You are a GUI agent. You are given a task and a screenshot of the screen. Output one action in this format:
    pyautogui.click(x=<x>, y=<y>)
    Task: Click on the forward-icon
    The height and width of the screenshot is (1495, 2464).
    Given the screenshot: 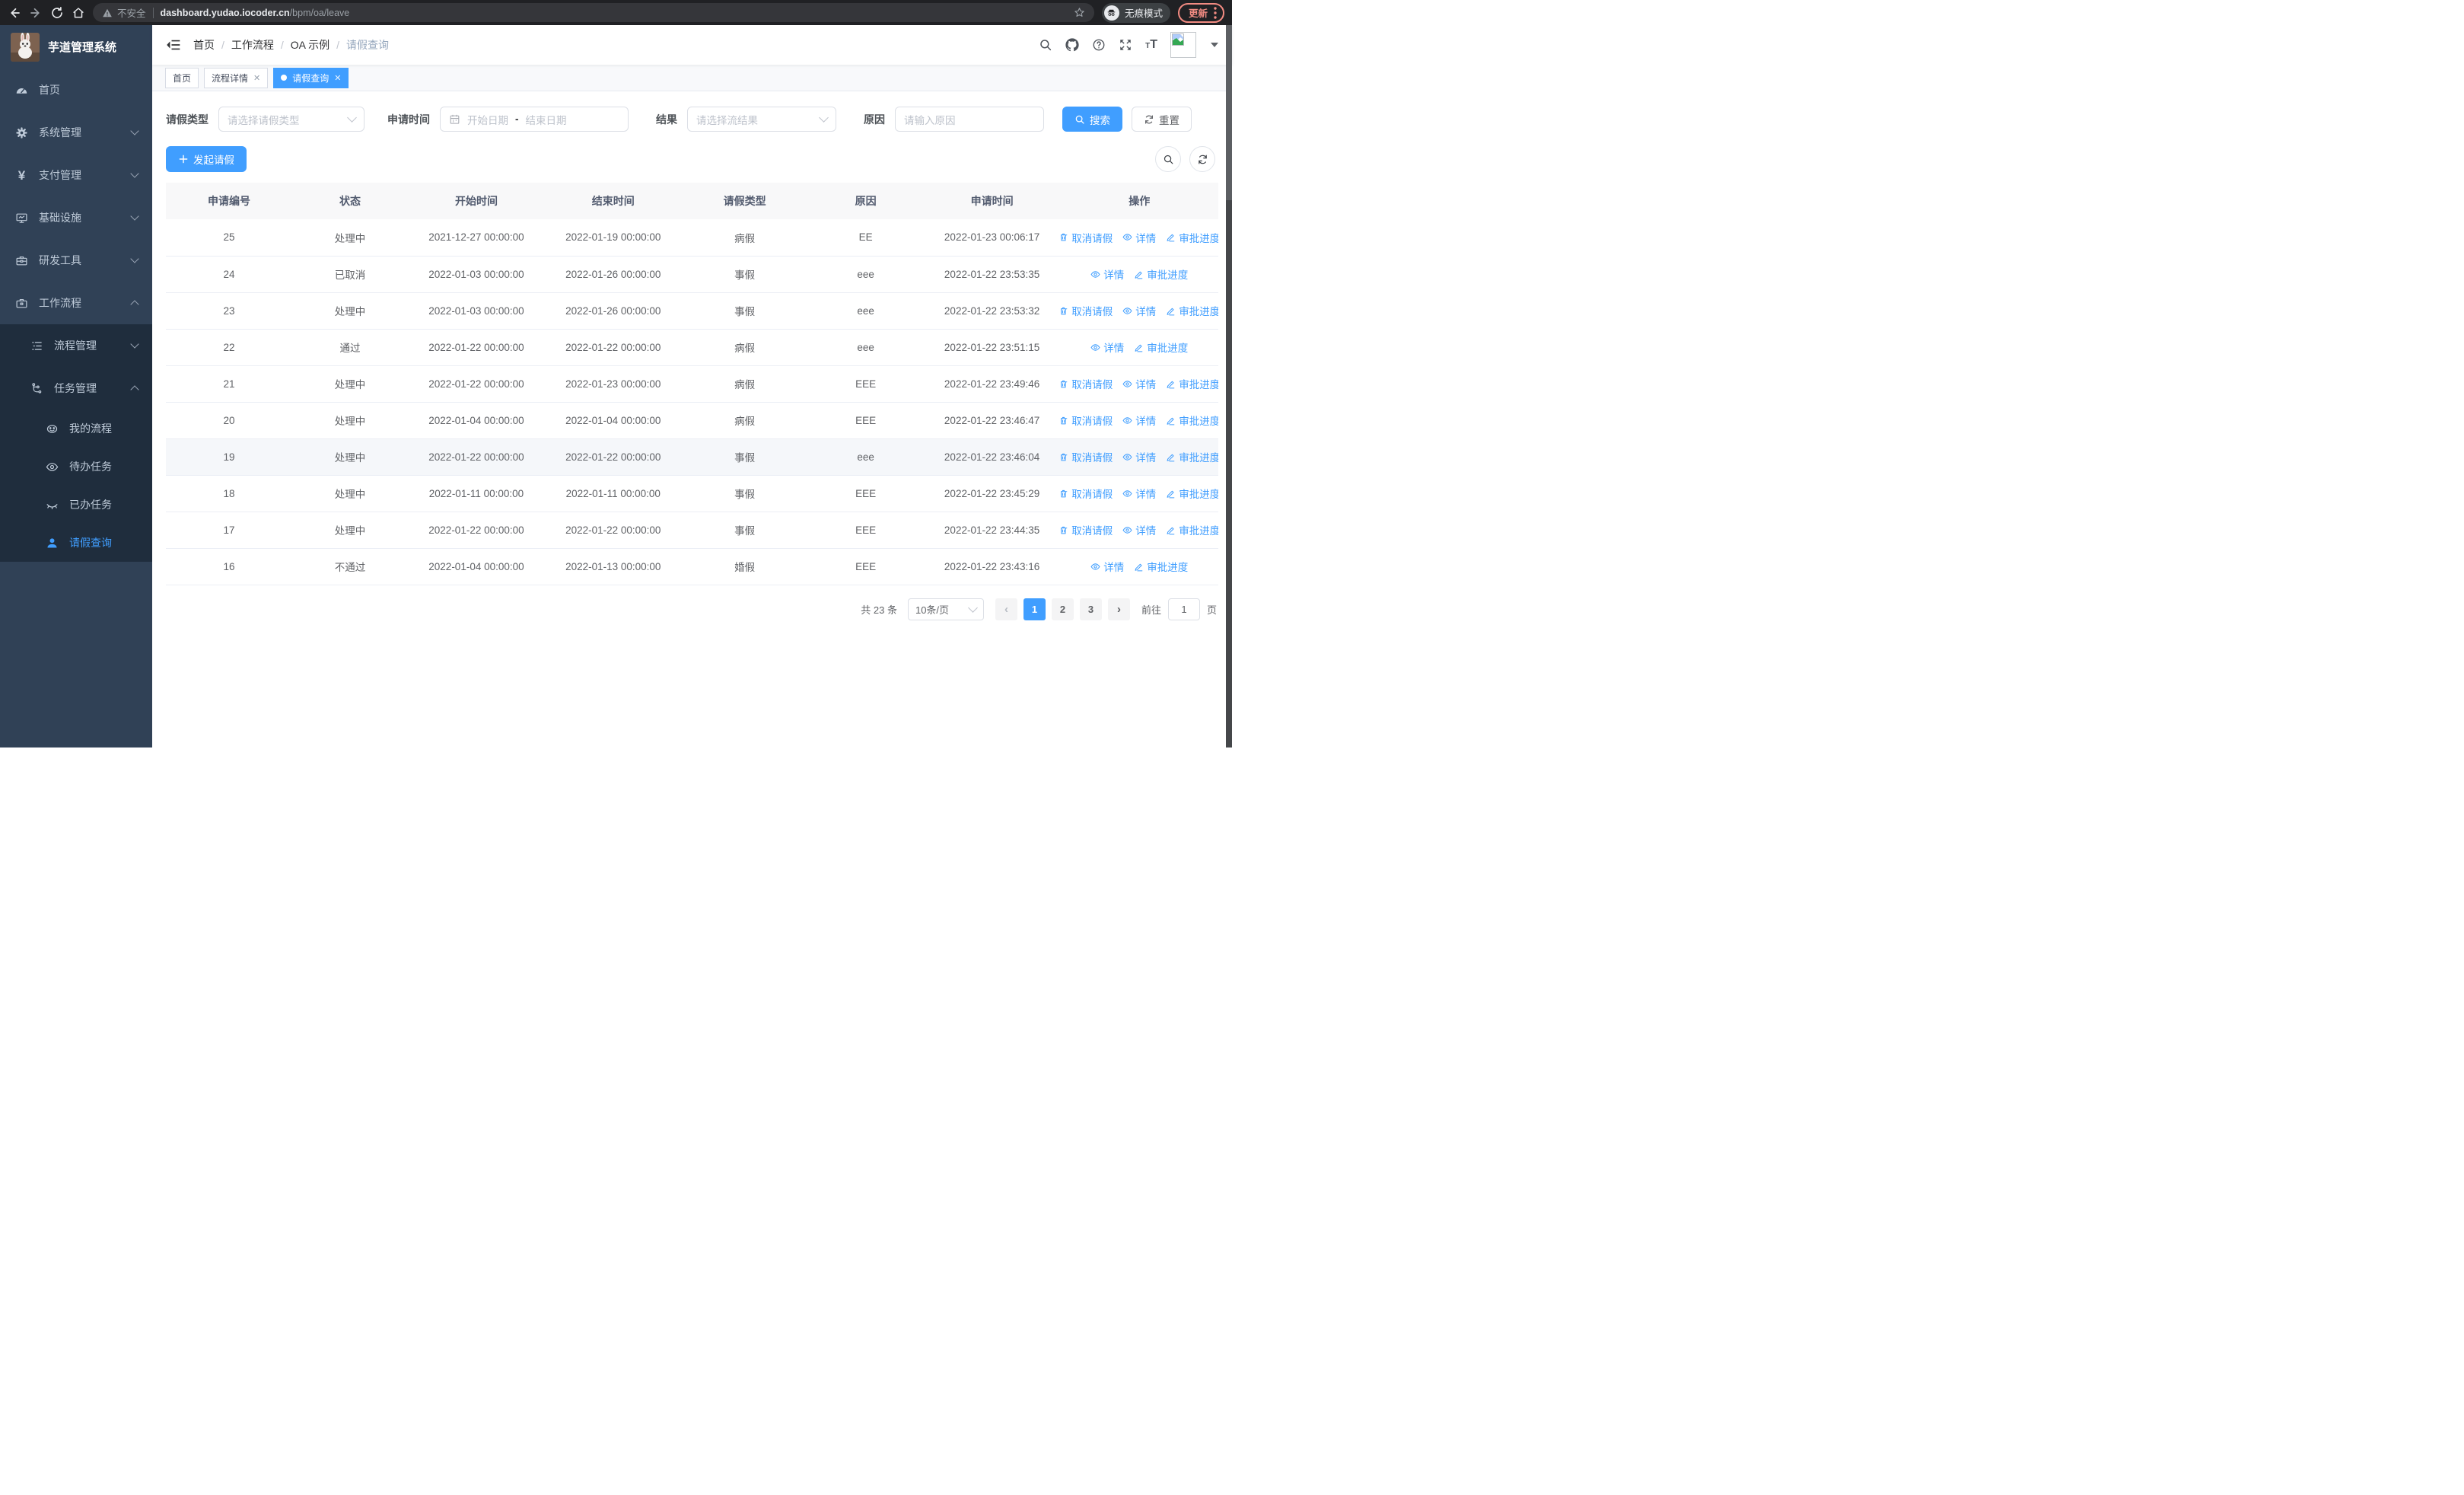 What is the action you would take?
    pyautogui.click(x=36, y=13)
    